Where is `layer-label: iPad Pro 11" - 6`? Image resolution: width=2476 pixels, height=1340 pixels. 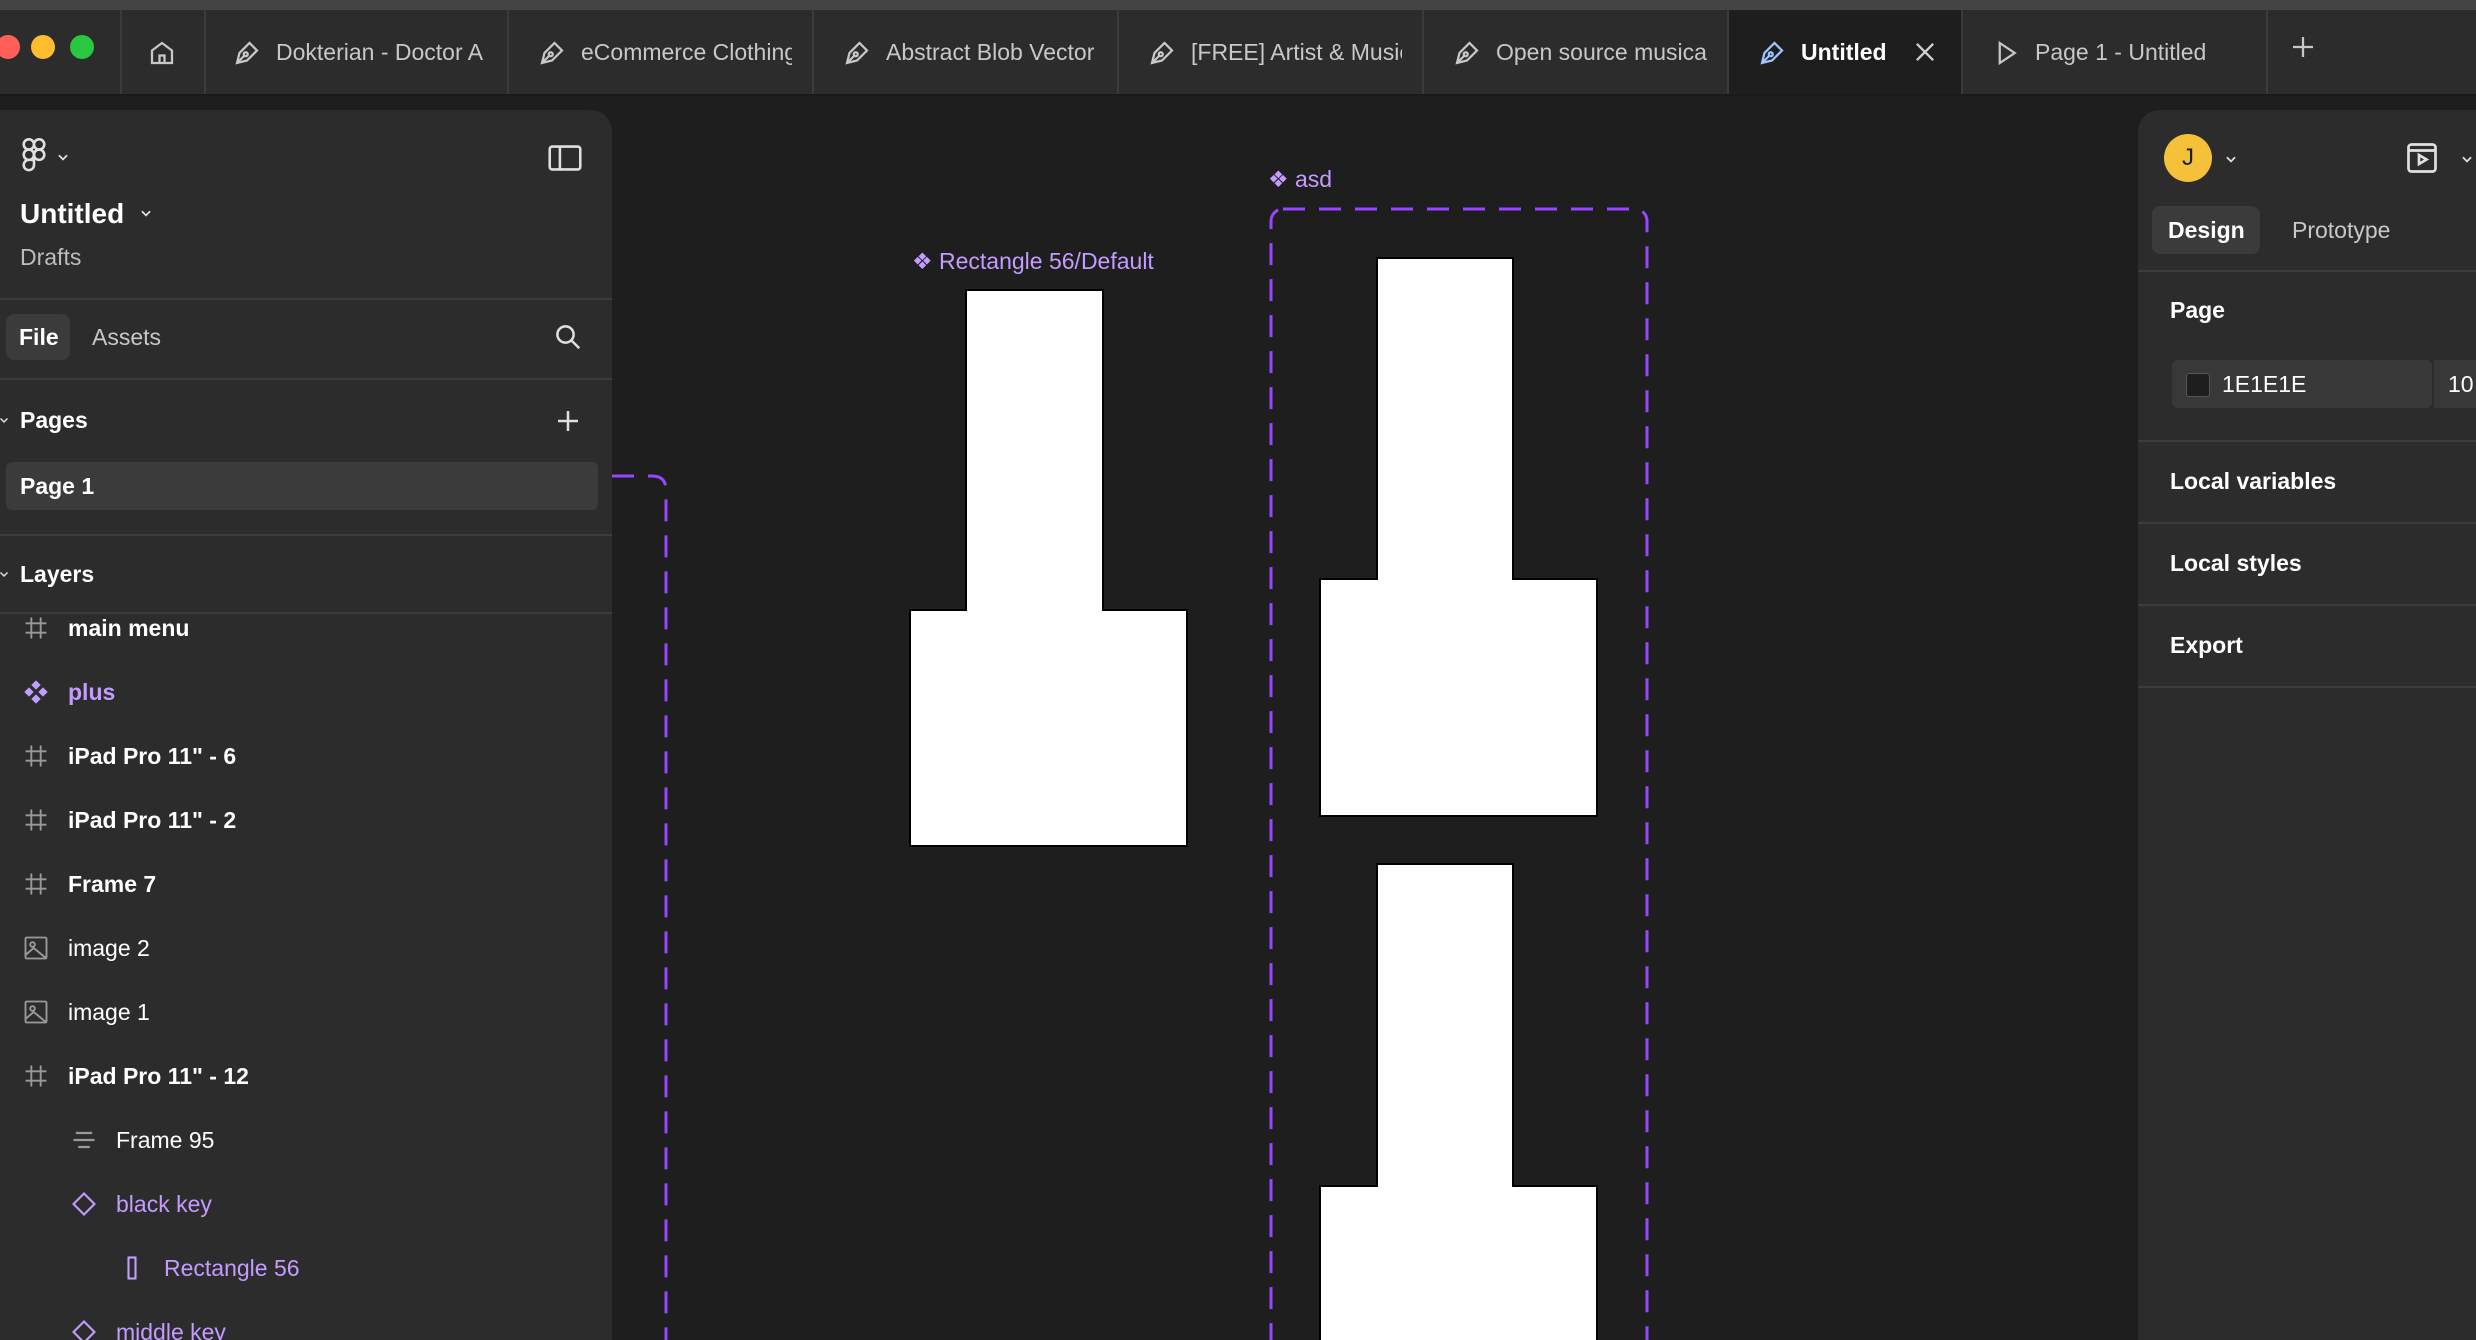
layer-label: iPad Pro 11" - 6 is located at coordinates (152, 756).